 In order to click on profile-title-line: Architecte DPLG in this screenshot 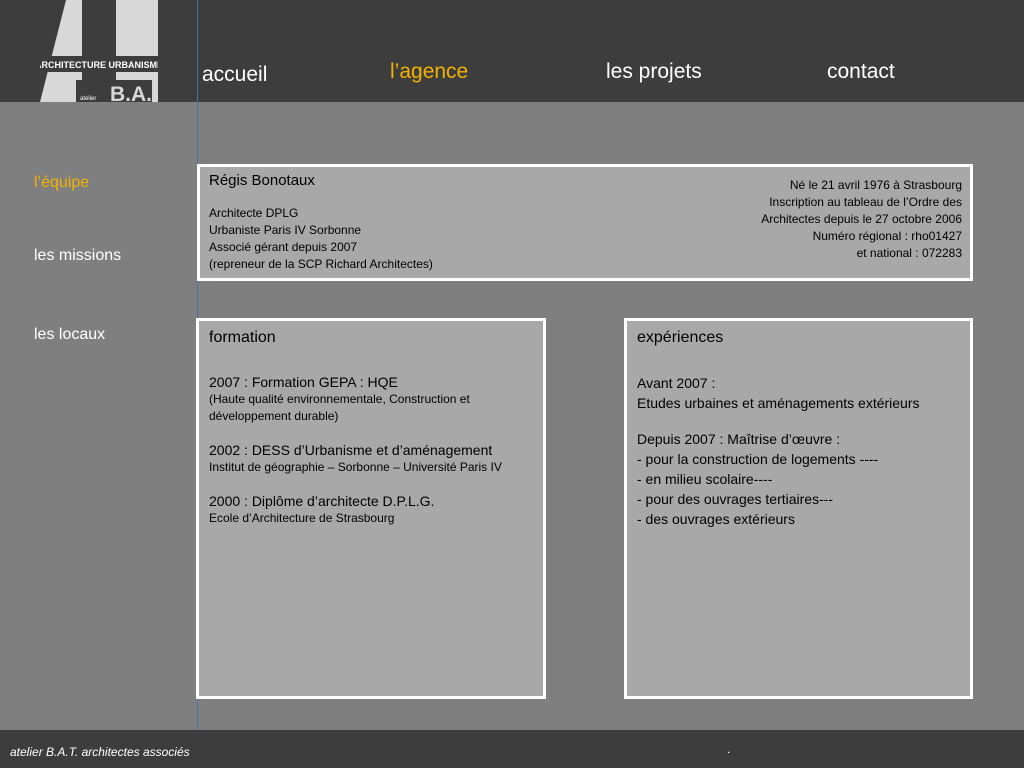, I will do `click(254, 213)`.